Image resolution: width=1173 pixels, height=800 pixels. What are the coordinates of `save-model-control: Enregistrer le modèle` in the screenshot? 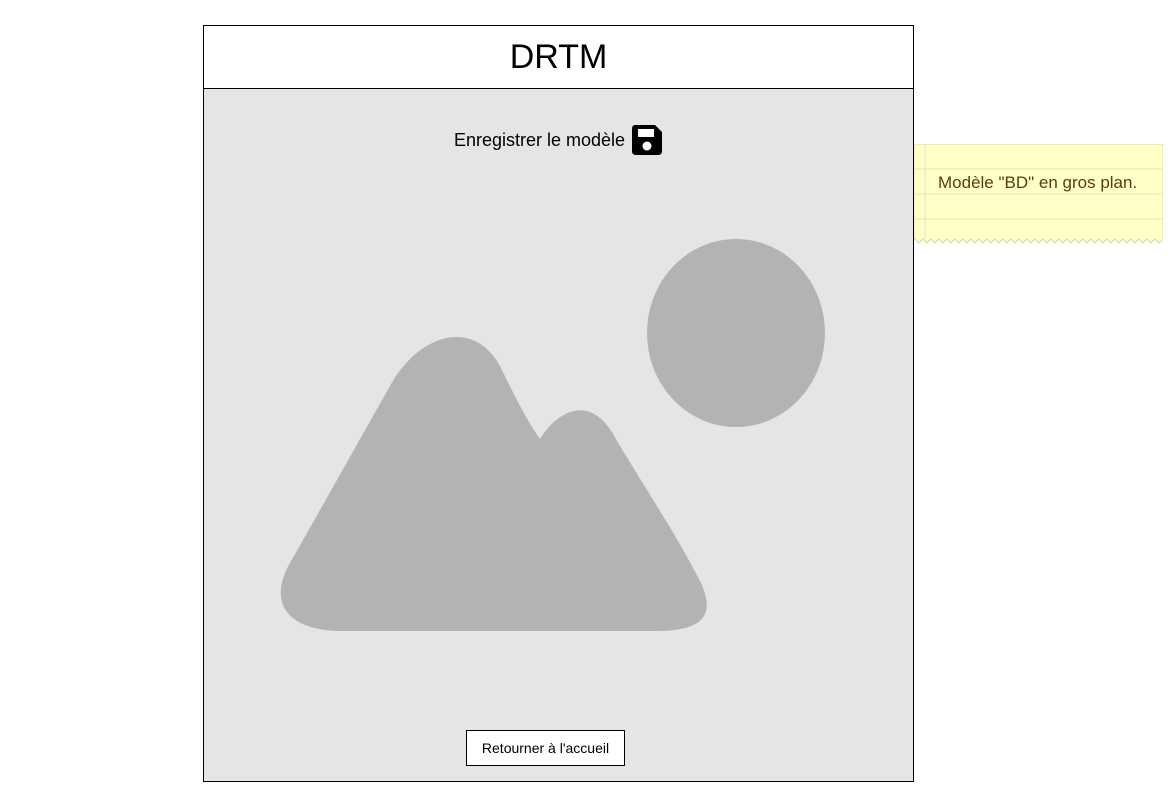 It's located at (558, 140).